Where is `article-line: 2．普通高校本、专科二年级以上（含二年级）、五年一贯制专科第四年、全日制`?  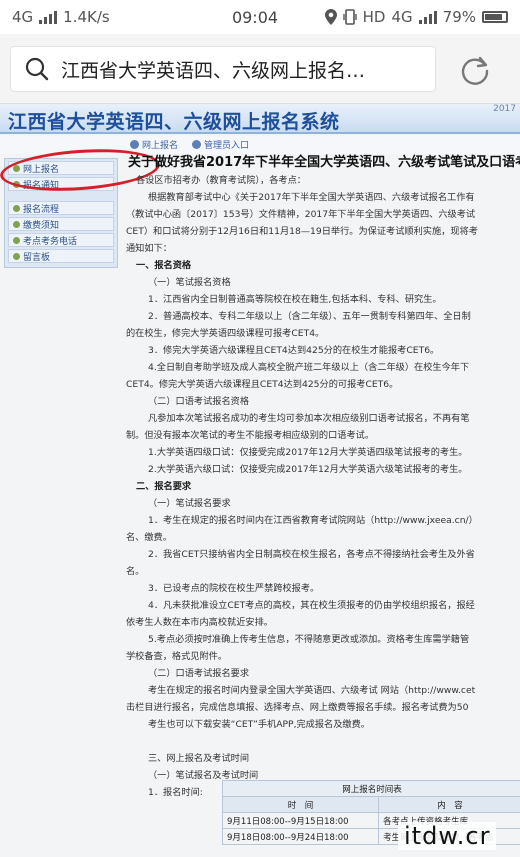 article-line: 2．普通高校本、专科二年级以上（含二年级）、五年一贯制专科第四年、全日制 is located at coordinates (309, 316).